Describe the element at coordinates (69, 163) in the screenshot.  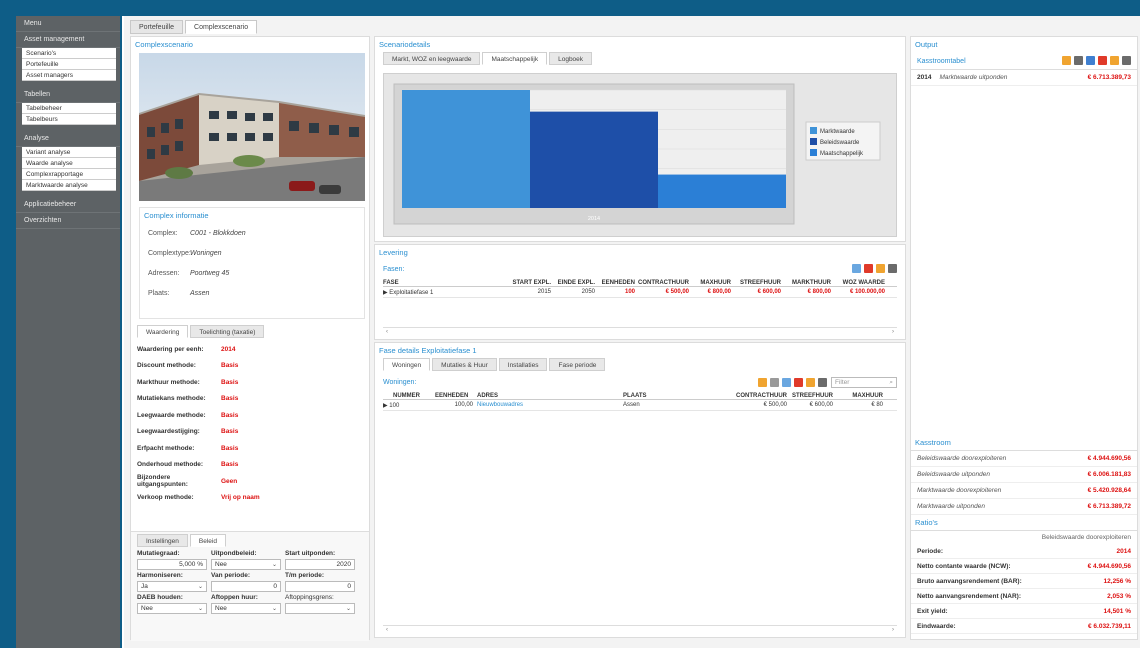
I see `sidebar-item-waarde-analyse: Waarde analyse` at that location.